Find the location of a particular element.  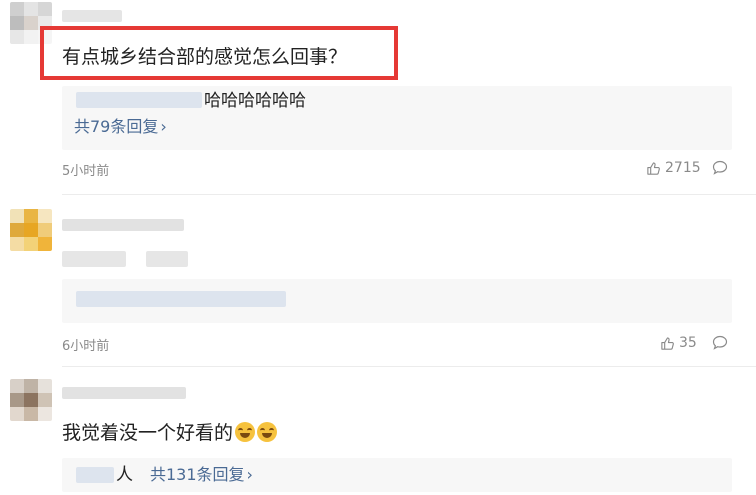

reply-preview-text: 人 is located at coordinates (124, 475).